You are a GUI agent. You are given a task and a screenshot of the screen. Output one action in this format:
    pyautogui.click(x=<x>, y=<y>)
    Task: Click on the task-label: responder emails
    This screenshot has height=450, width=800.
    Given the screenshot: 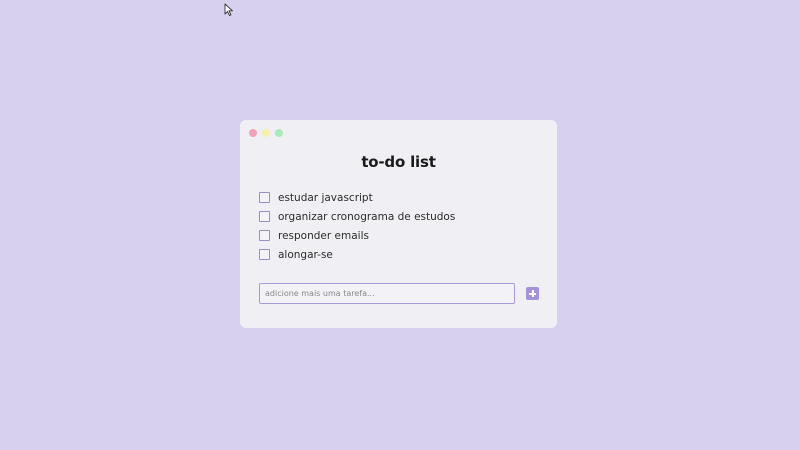 What is the action you would take?
    pyautogui.click(x=323, y=235)
    